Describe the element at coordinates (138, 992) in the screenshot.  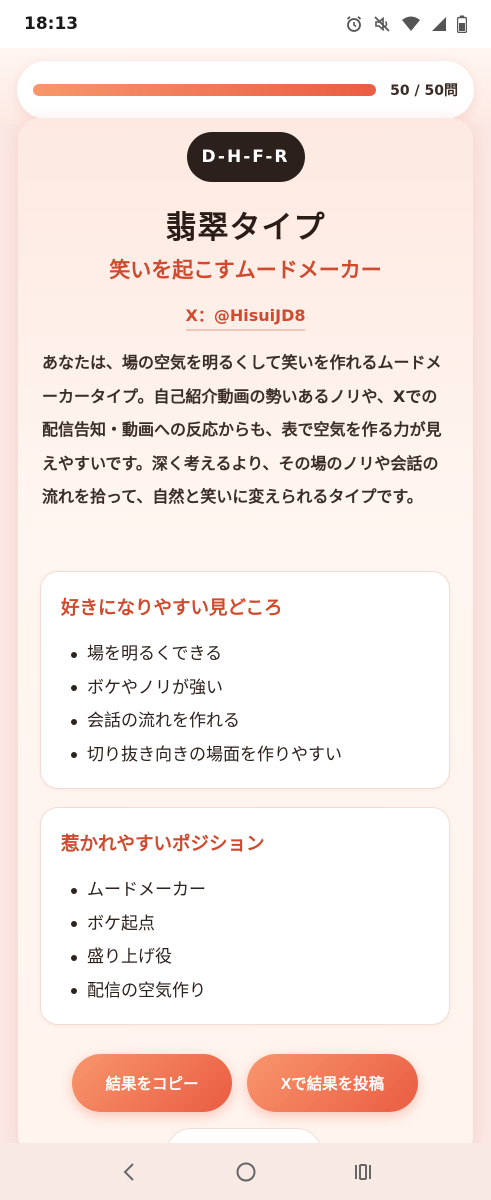
I see `list-item: 配信の空気作り` at that location.